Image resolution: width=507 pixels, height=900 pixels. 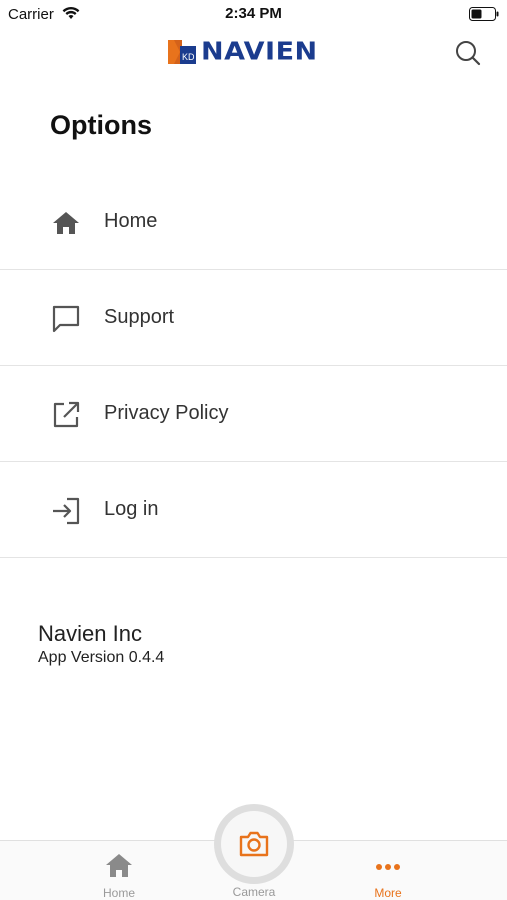 I want to click on status-bar: Carrier 2:34 PM, so click(x=253, y=14).